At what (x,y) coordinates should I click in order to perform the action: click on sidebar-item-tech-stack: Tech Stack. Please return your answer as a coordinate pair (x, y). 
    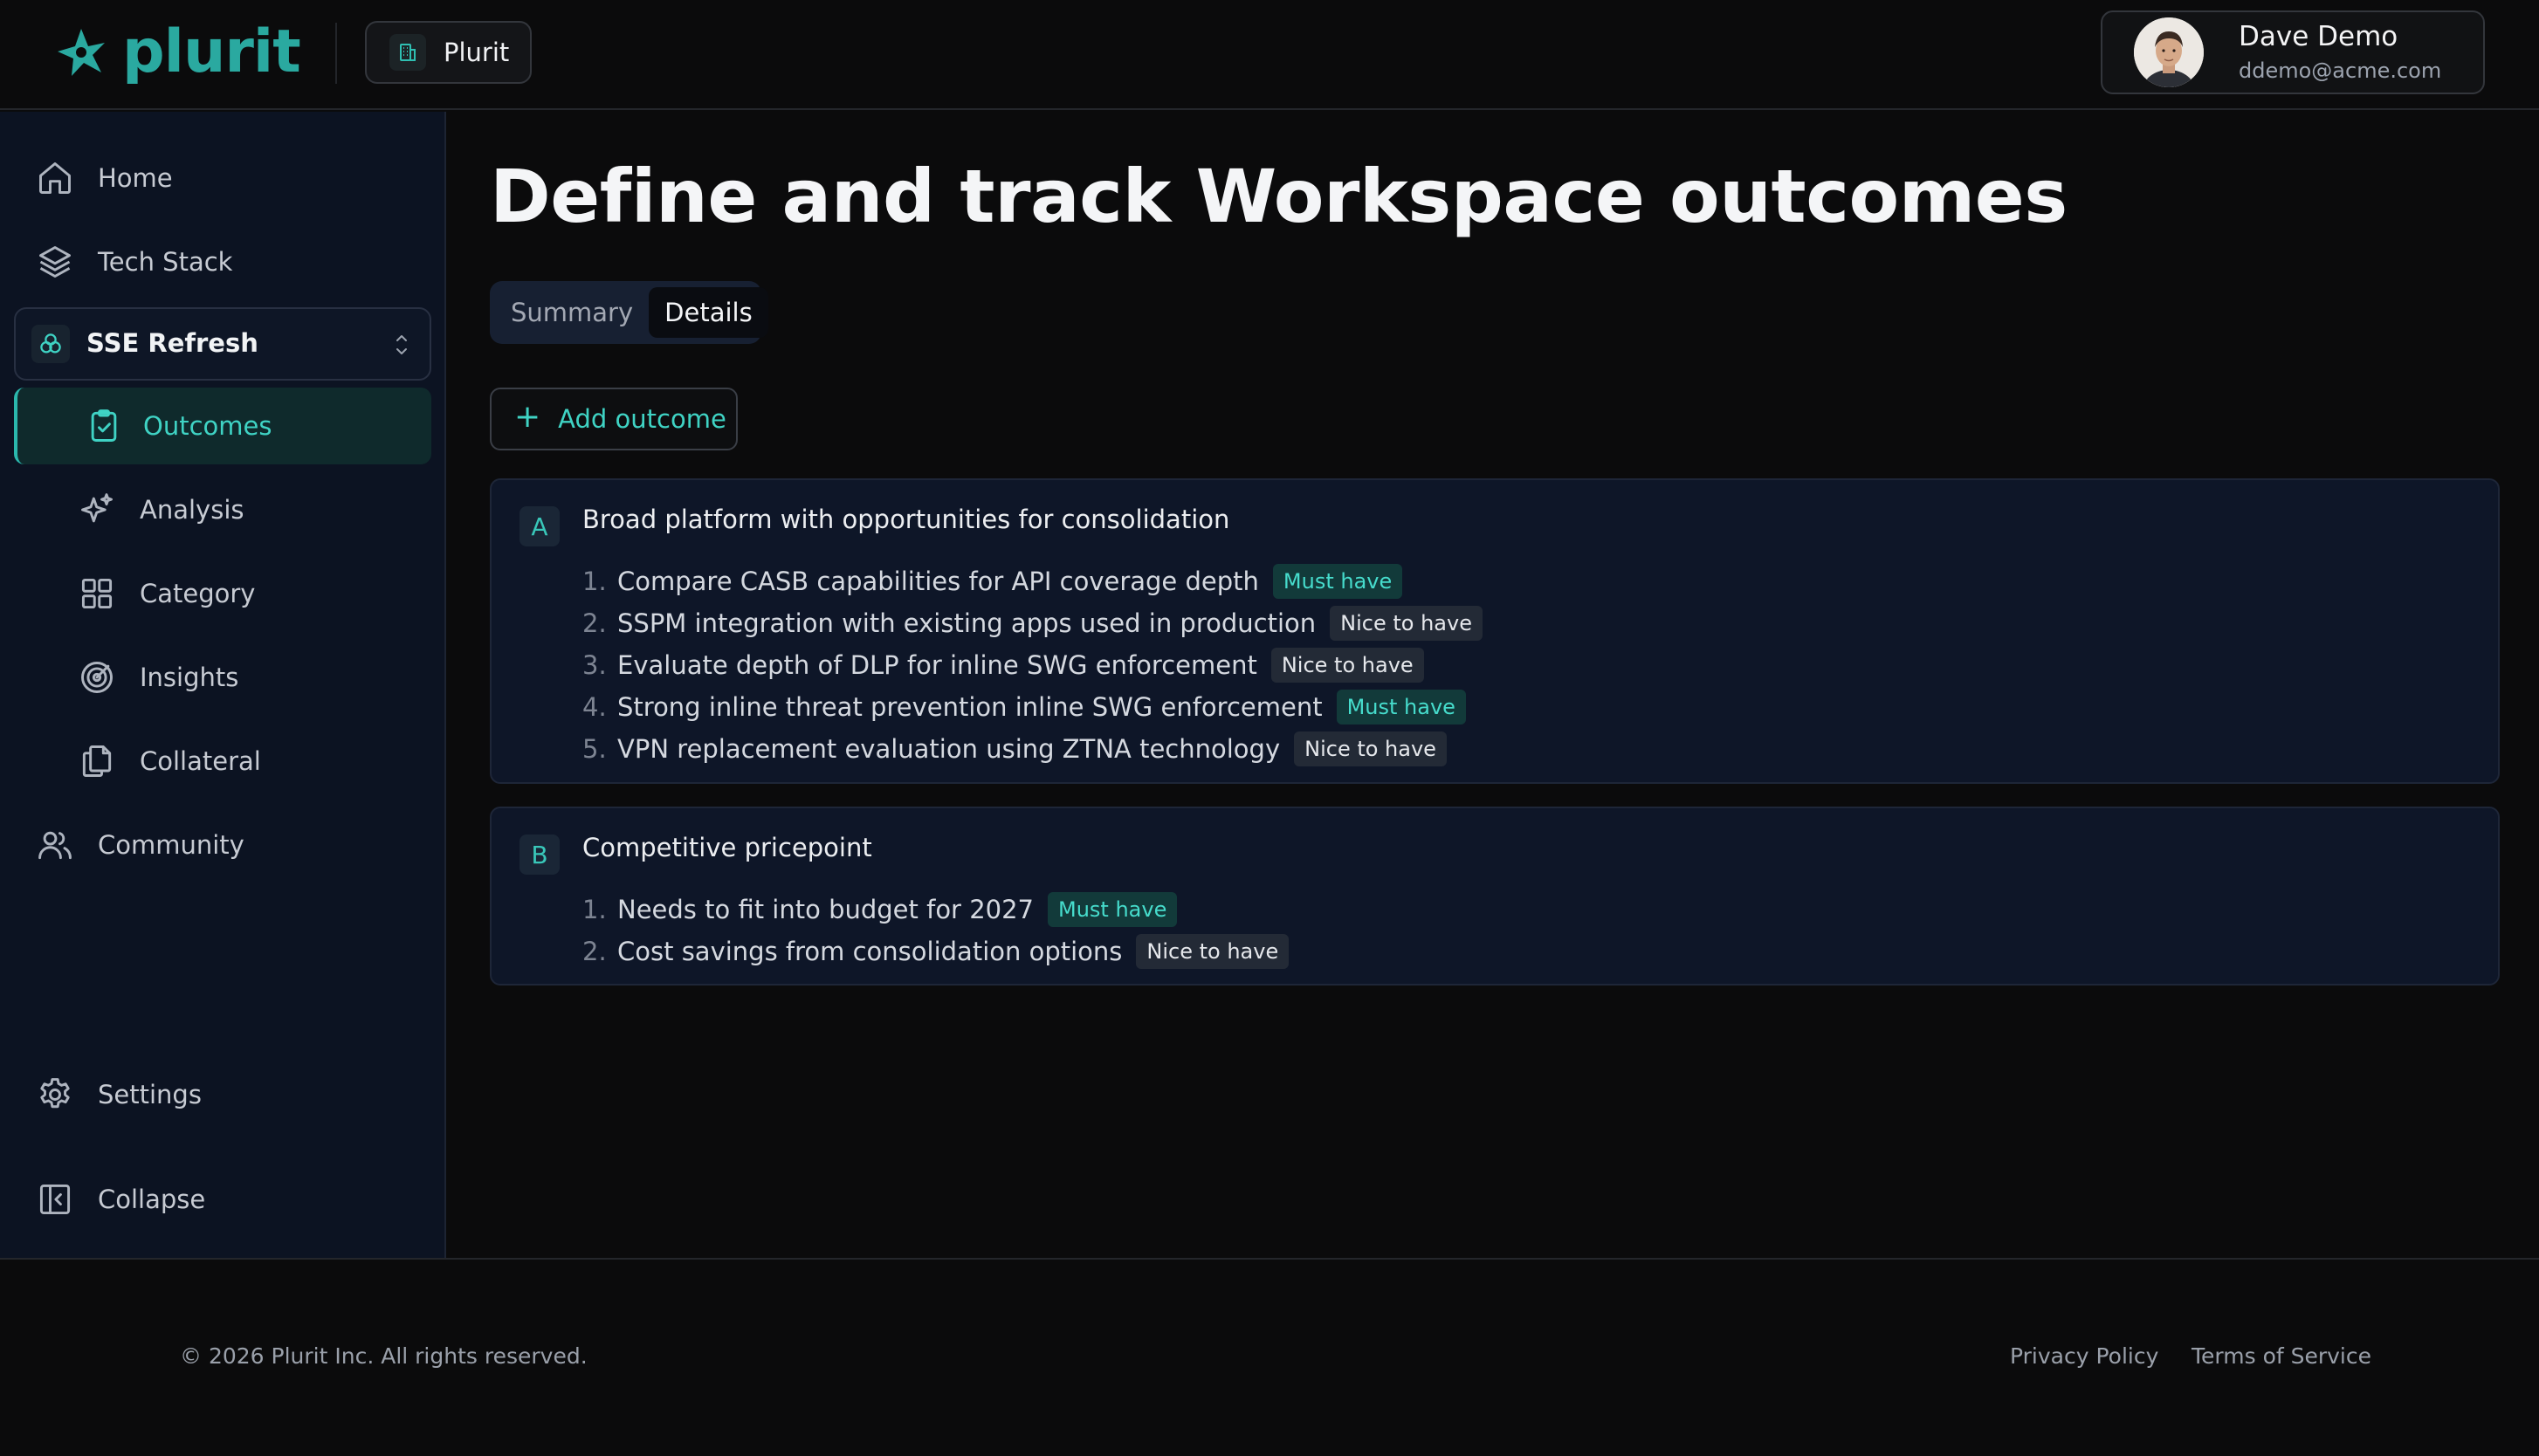
    Looking at the image, I should click on (223, 261).